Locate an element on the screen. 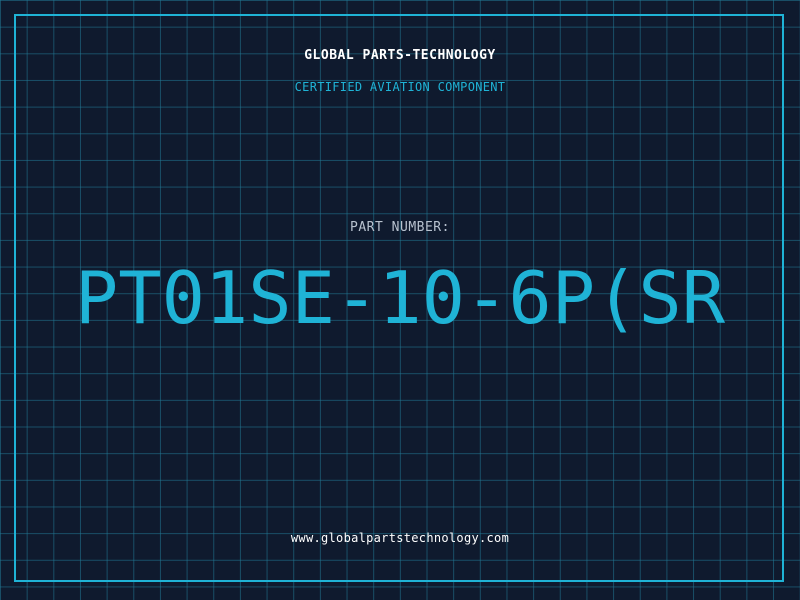 The image size is (800, 600). part-number-label: PART NUMBER: is located at coordinates (400, 227).